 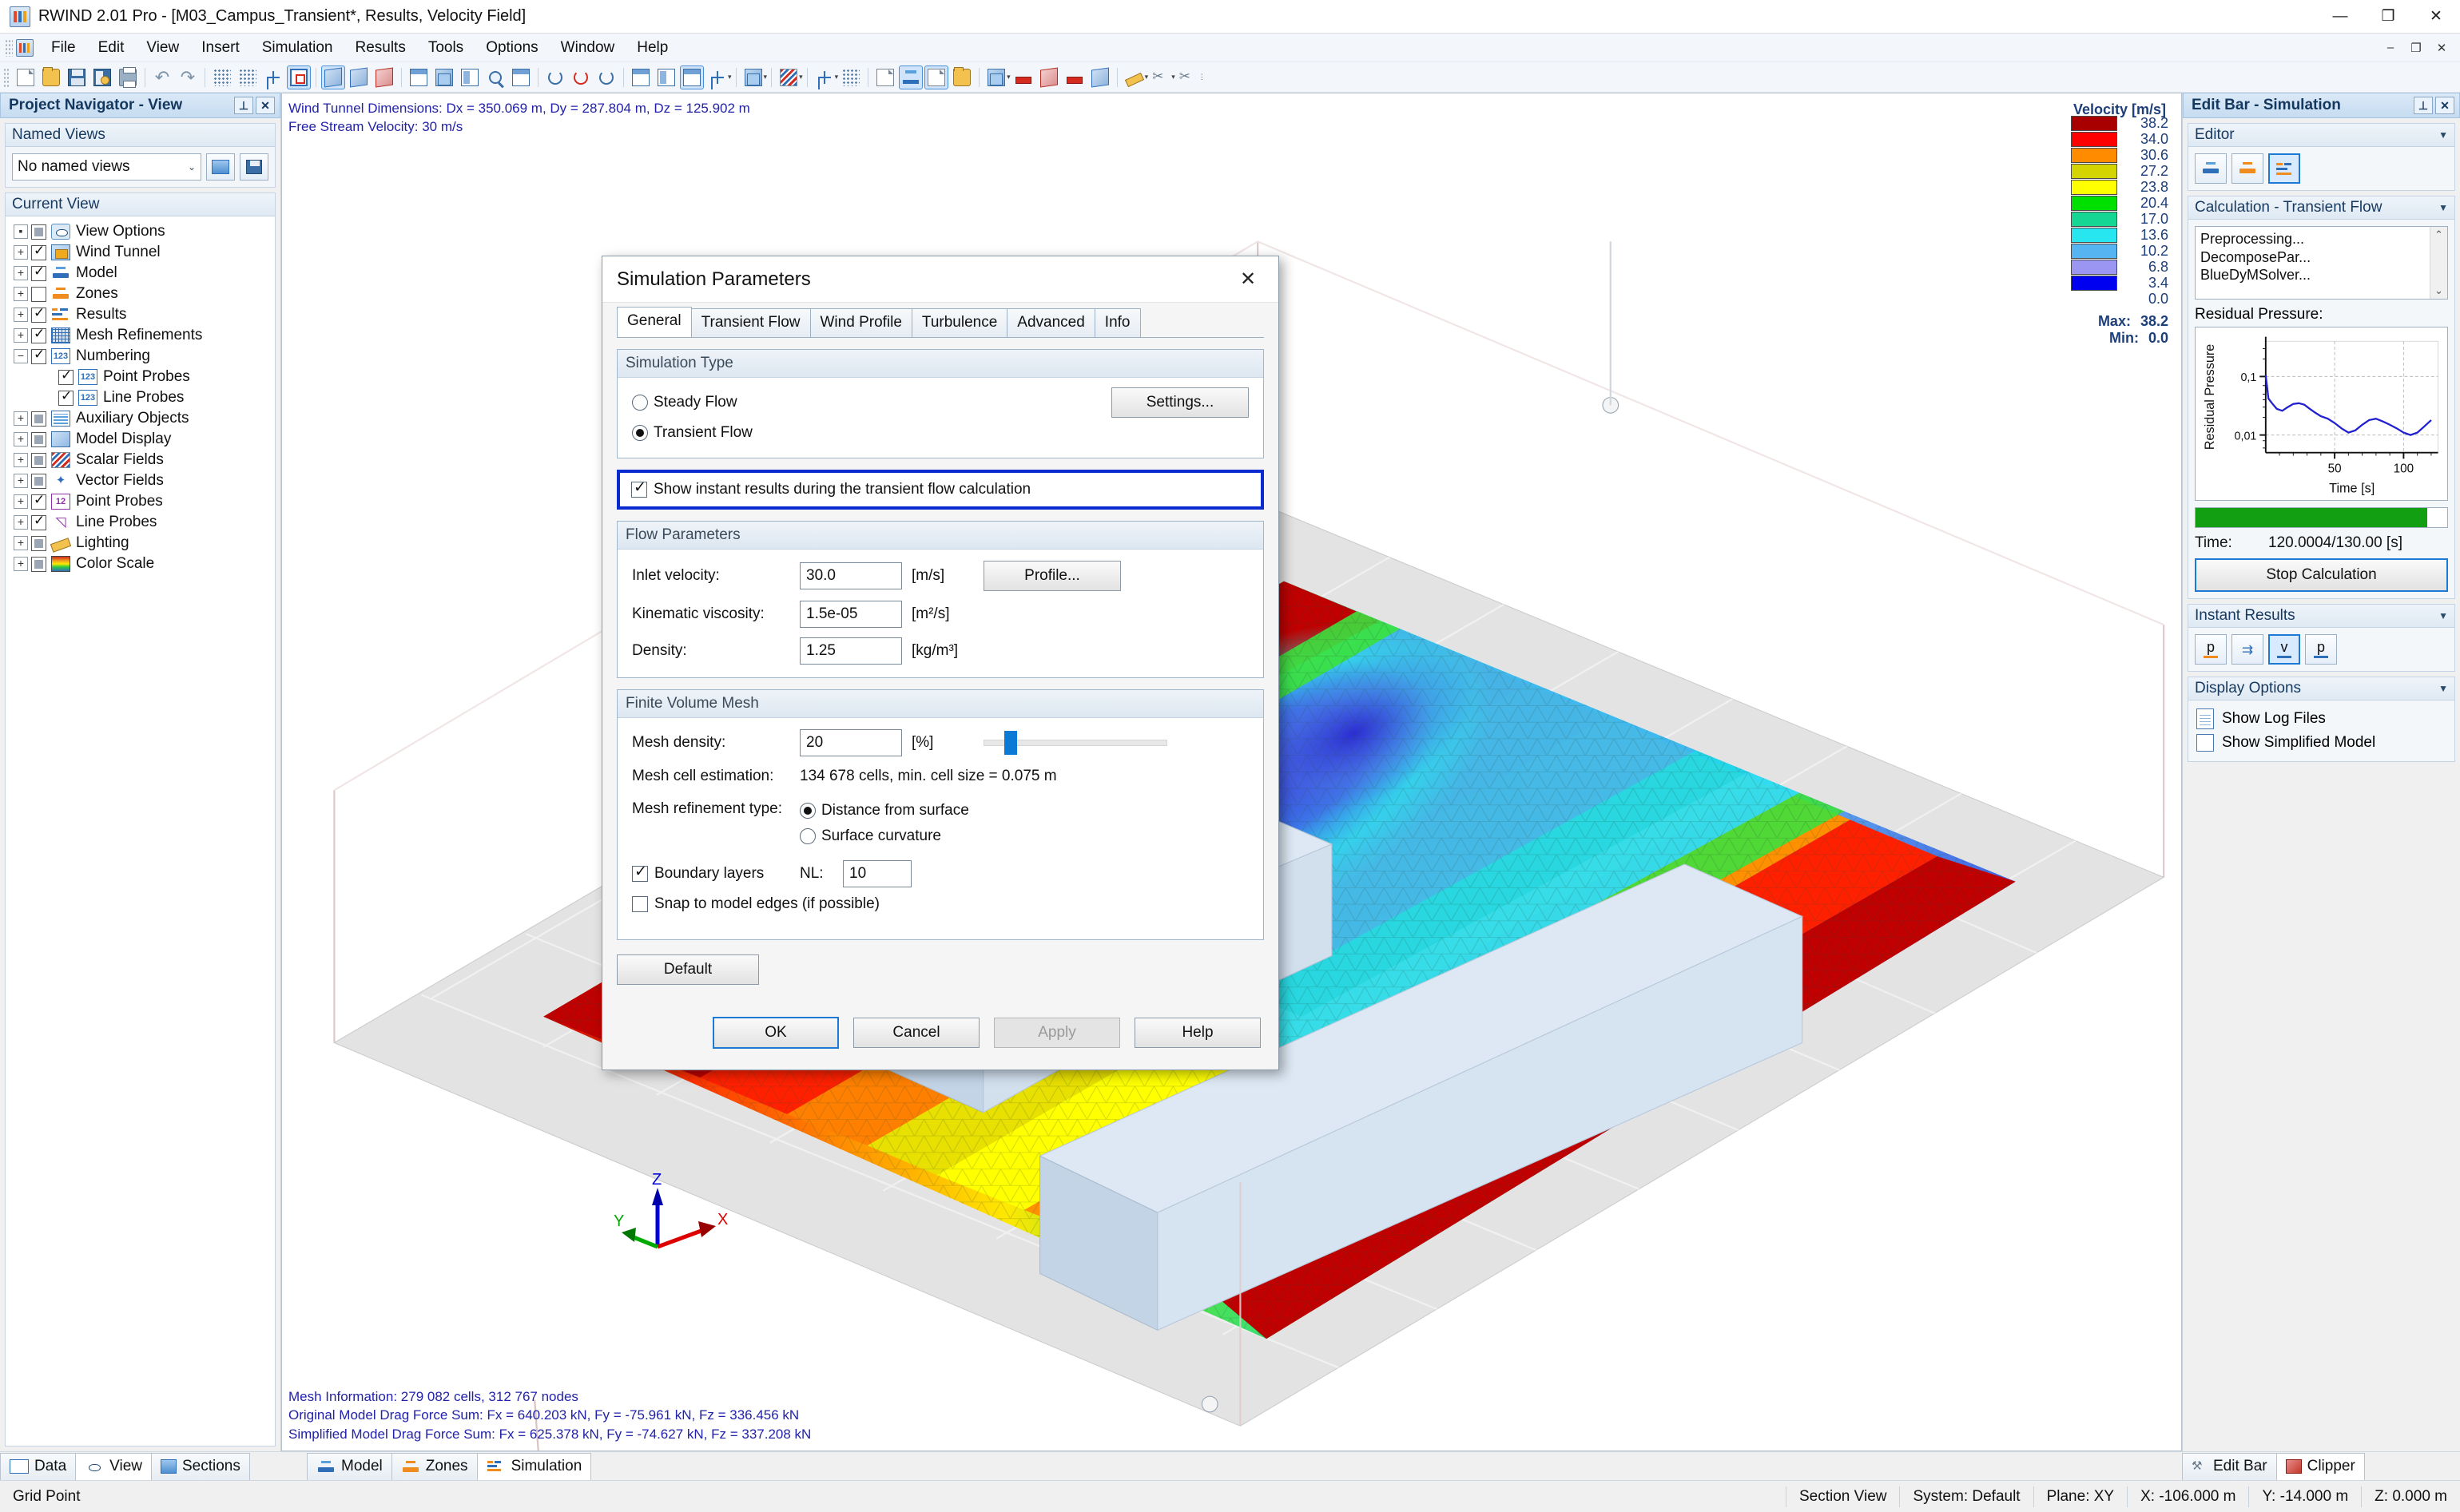 I want to click on scroll-down-icon: ⌄, so click(x=2438, y=290).